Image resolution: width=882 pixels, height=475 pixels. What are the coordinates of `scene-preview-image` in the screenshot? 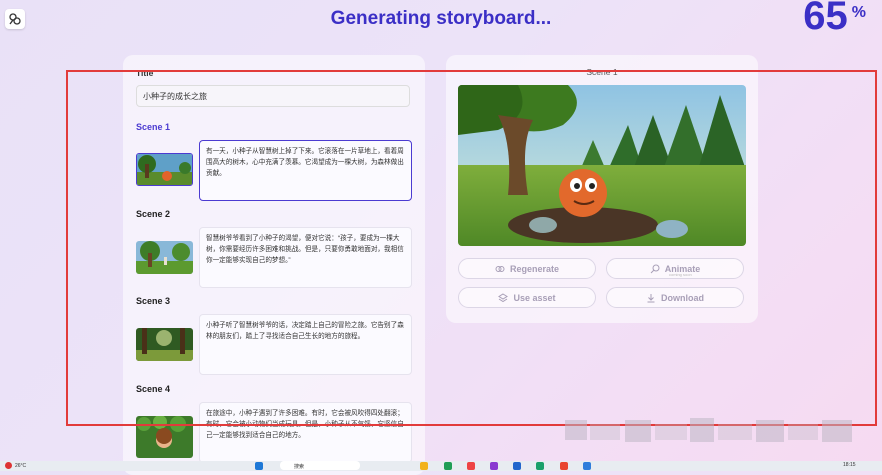 It's located at (602, 165).